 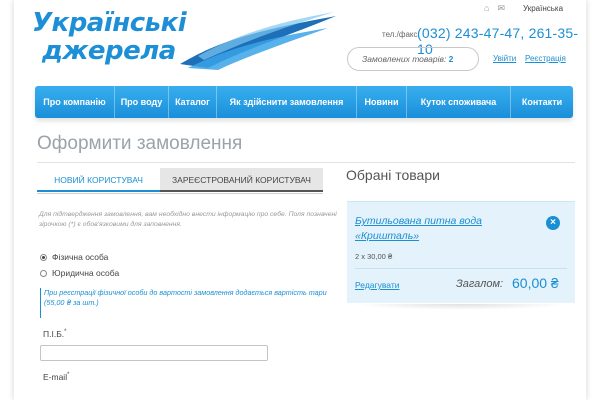 What do you see at coordinates (306, 162) in the screenshot?
I see `title-divider` at bounding box center [306, 162].